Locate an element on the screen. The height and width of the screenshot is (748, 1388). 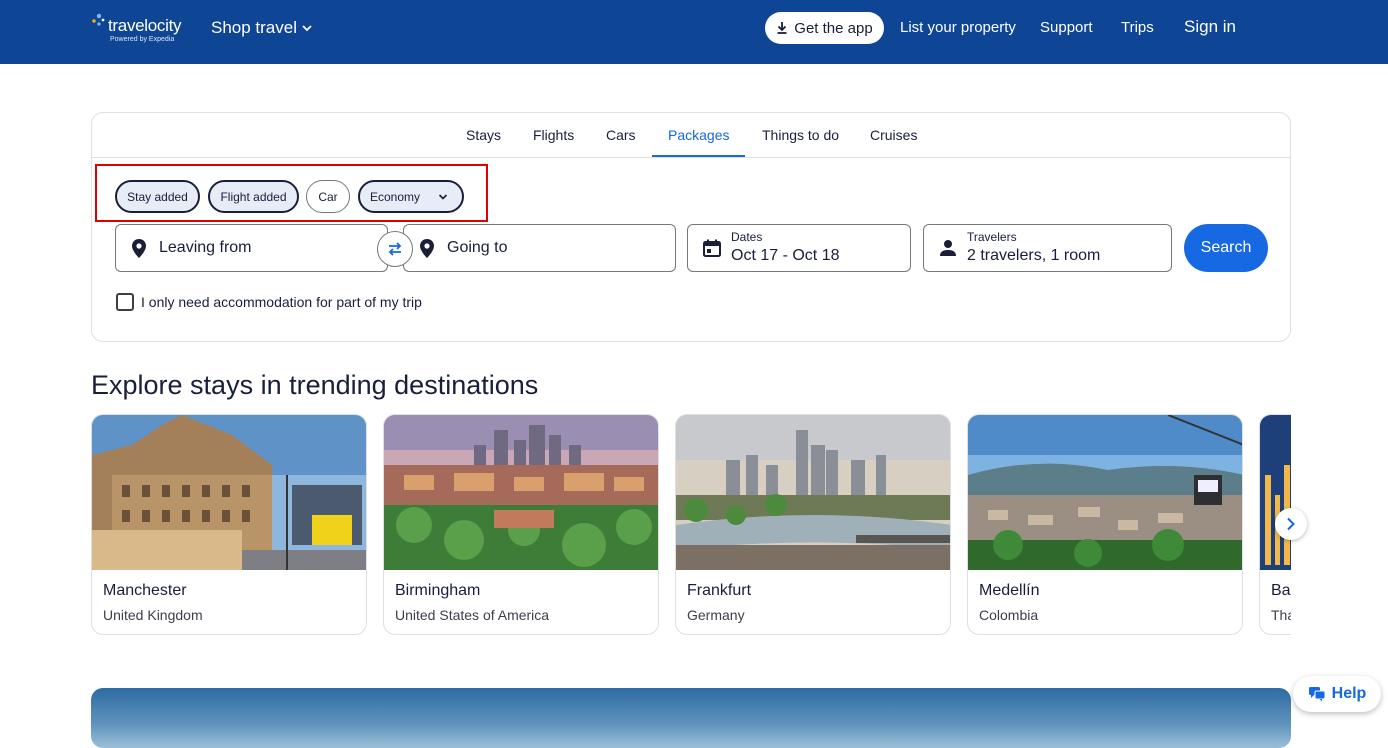
support-link: Support is located at coordinates (1066, 27).